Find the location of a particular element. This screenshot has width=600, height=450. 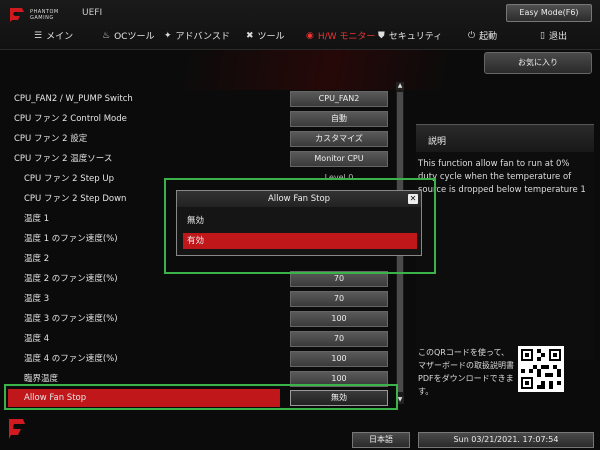

setting-row: CPU ファン 2 Control Mode 自動 is located at coordinates (202, 119).